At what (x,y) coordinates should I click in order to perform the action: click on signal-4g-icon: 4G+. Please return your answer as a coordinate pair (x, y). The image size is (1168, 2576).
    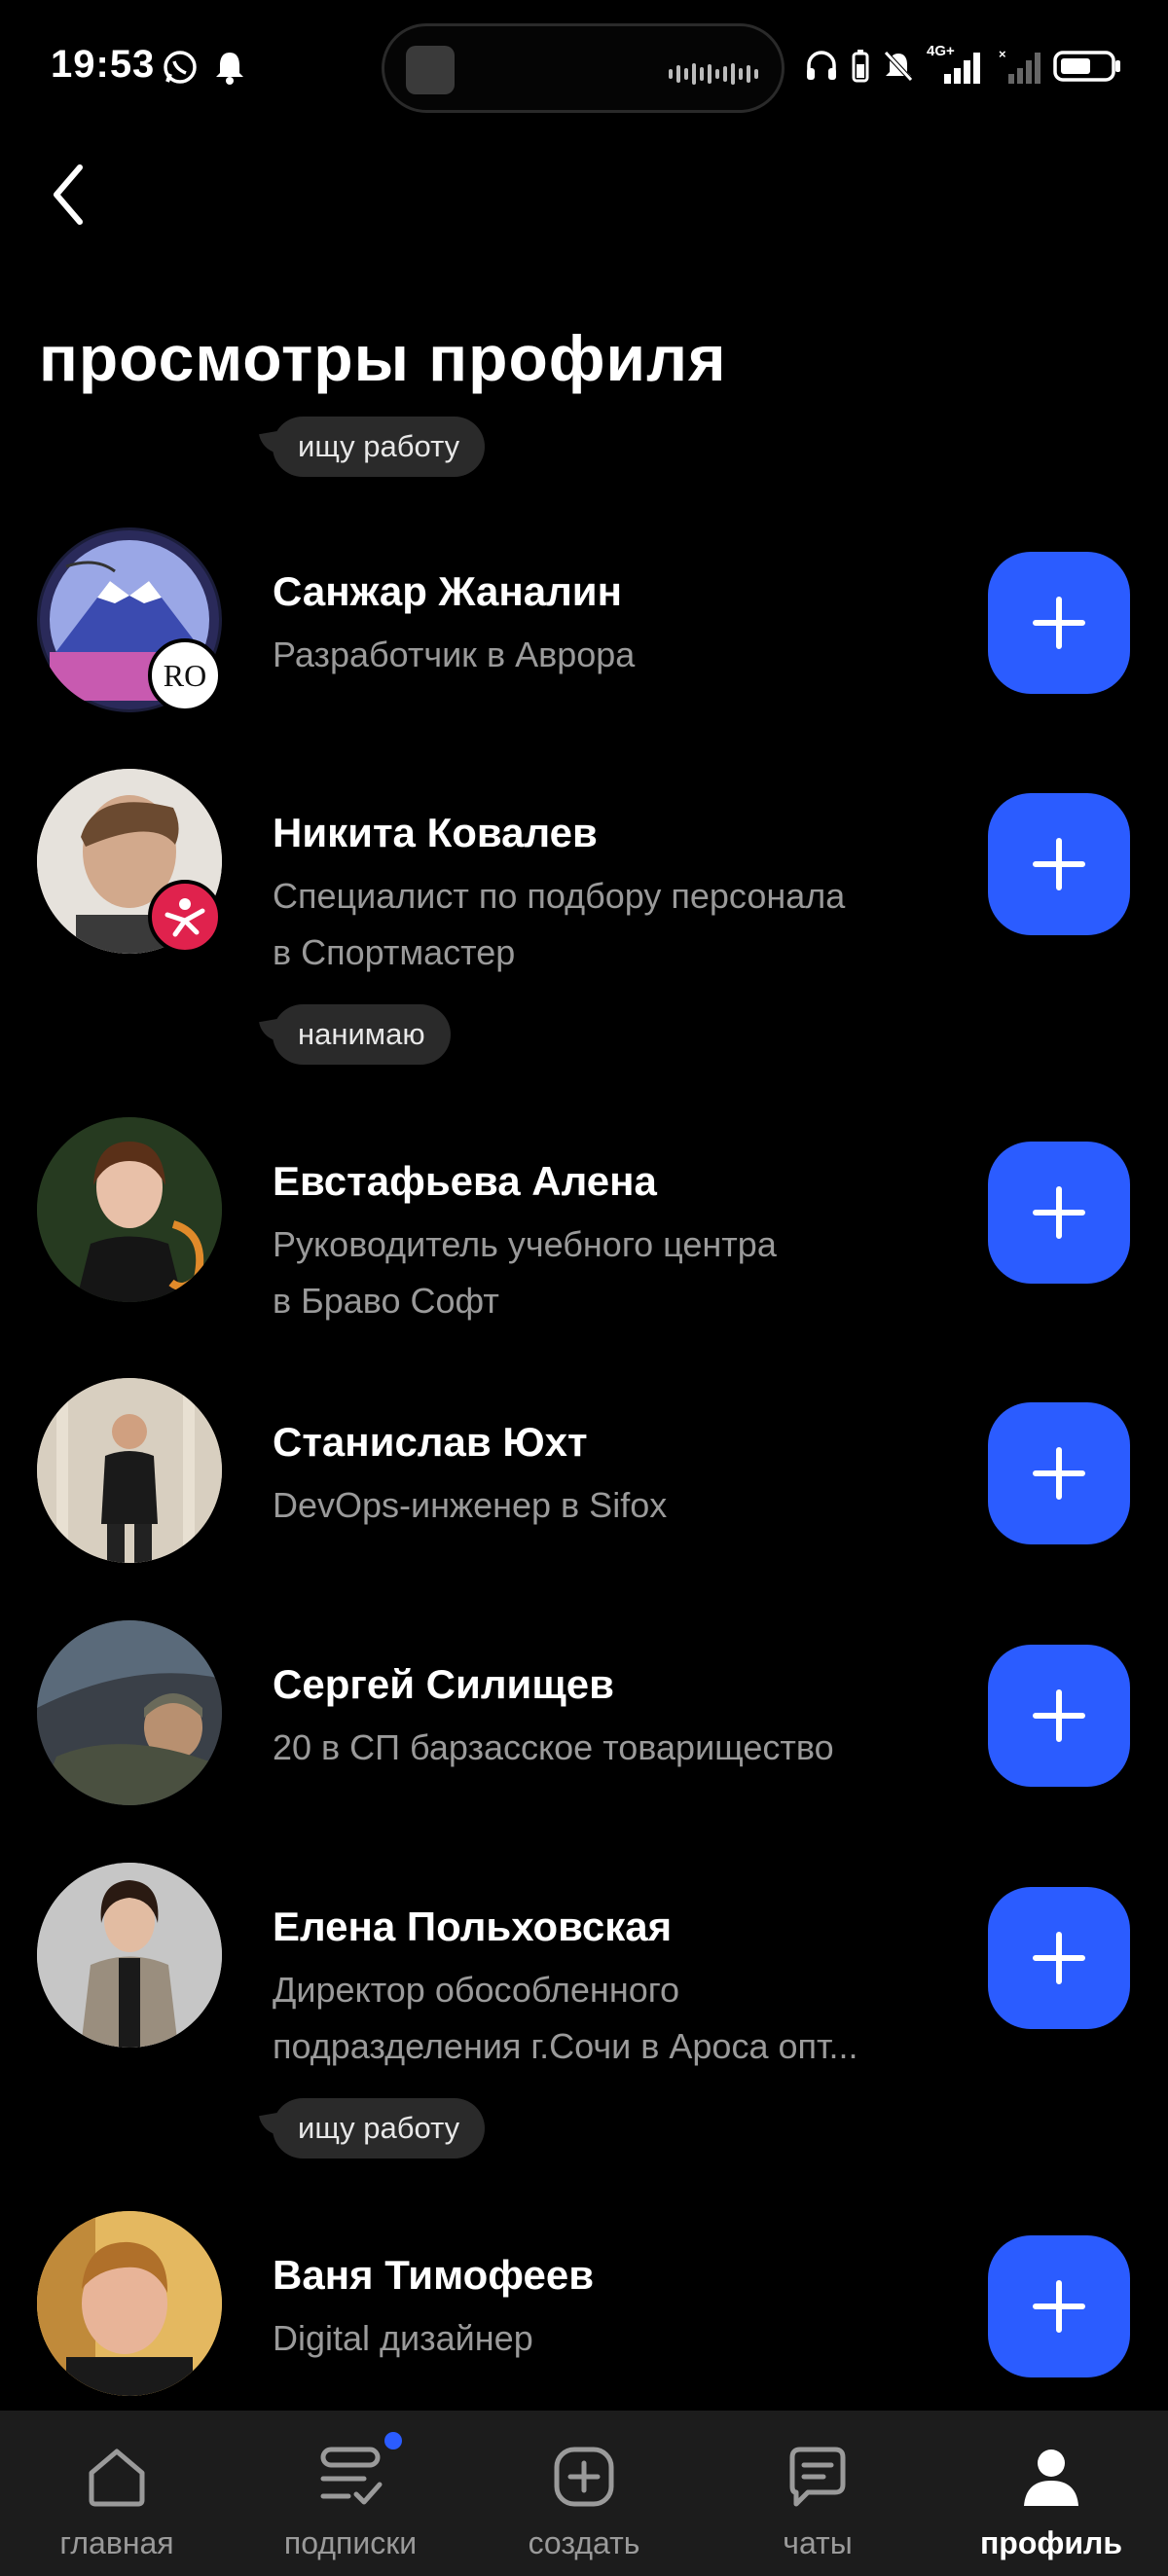
    Looking at the image, I should click on (957, 64).